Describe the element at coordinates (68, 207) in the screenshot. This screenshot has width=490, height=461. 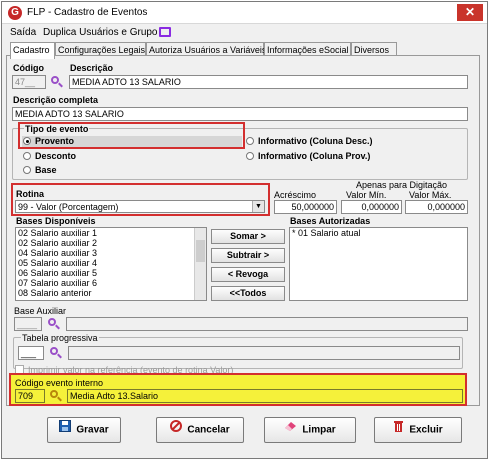
I see `rotina-value: 99 - Valor (Porcentagem)` at that location.